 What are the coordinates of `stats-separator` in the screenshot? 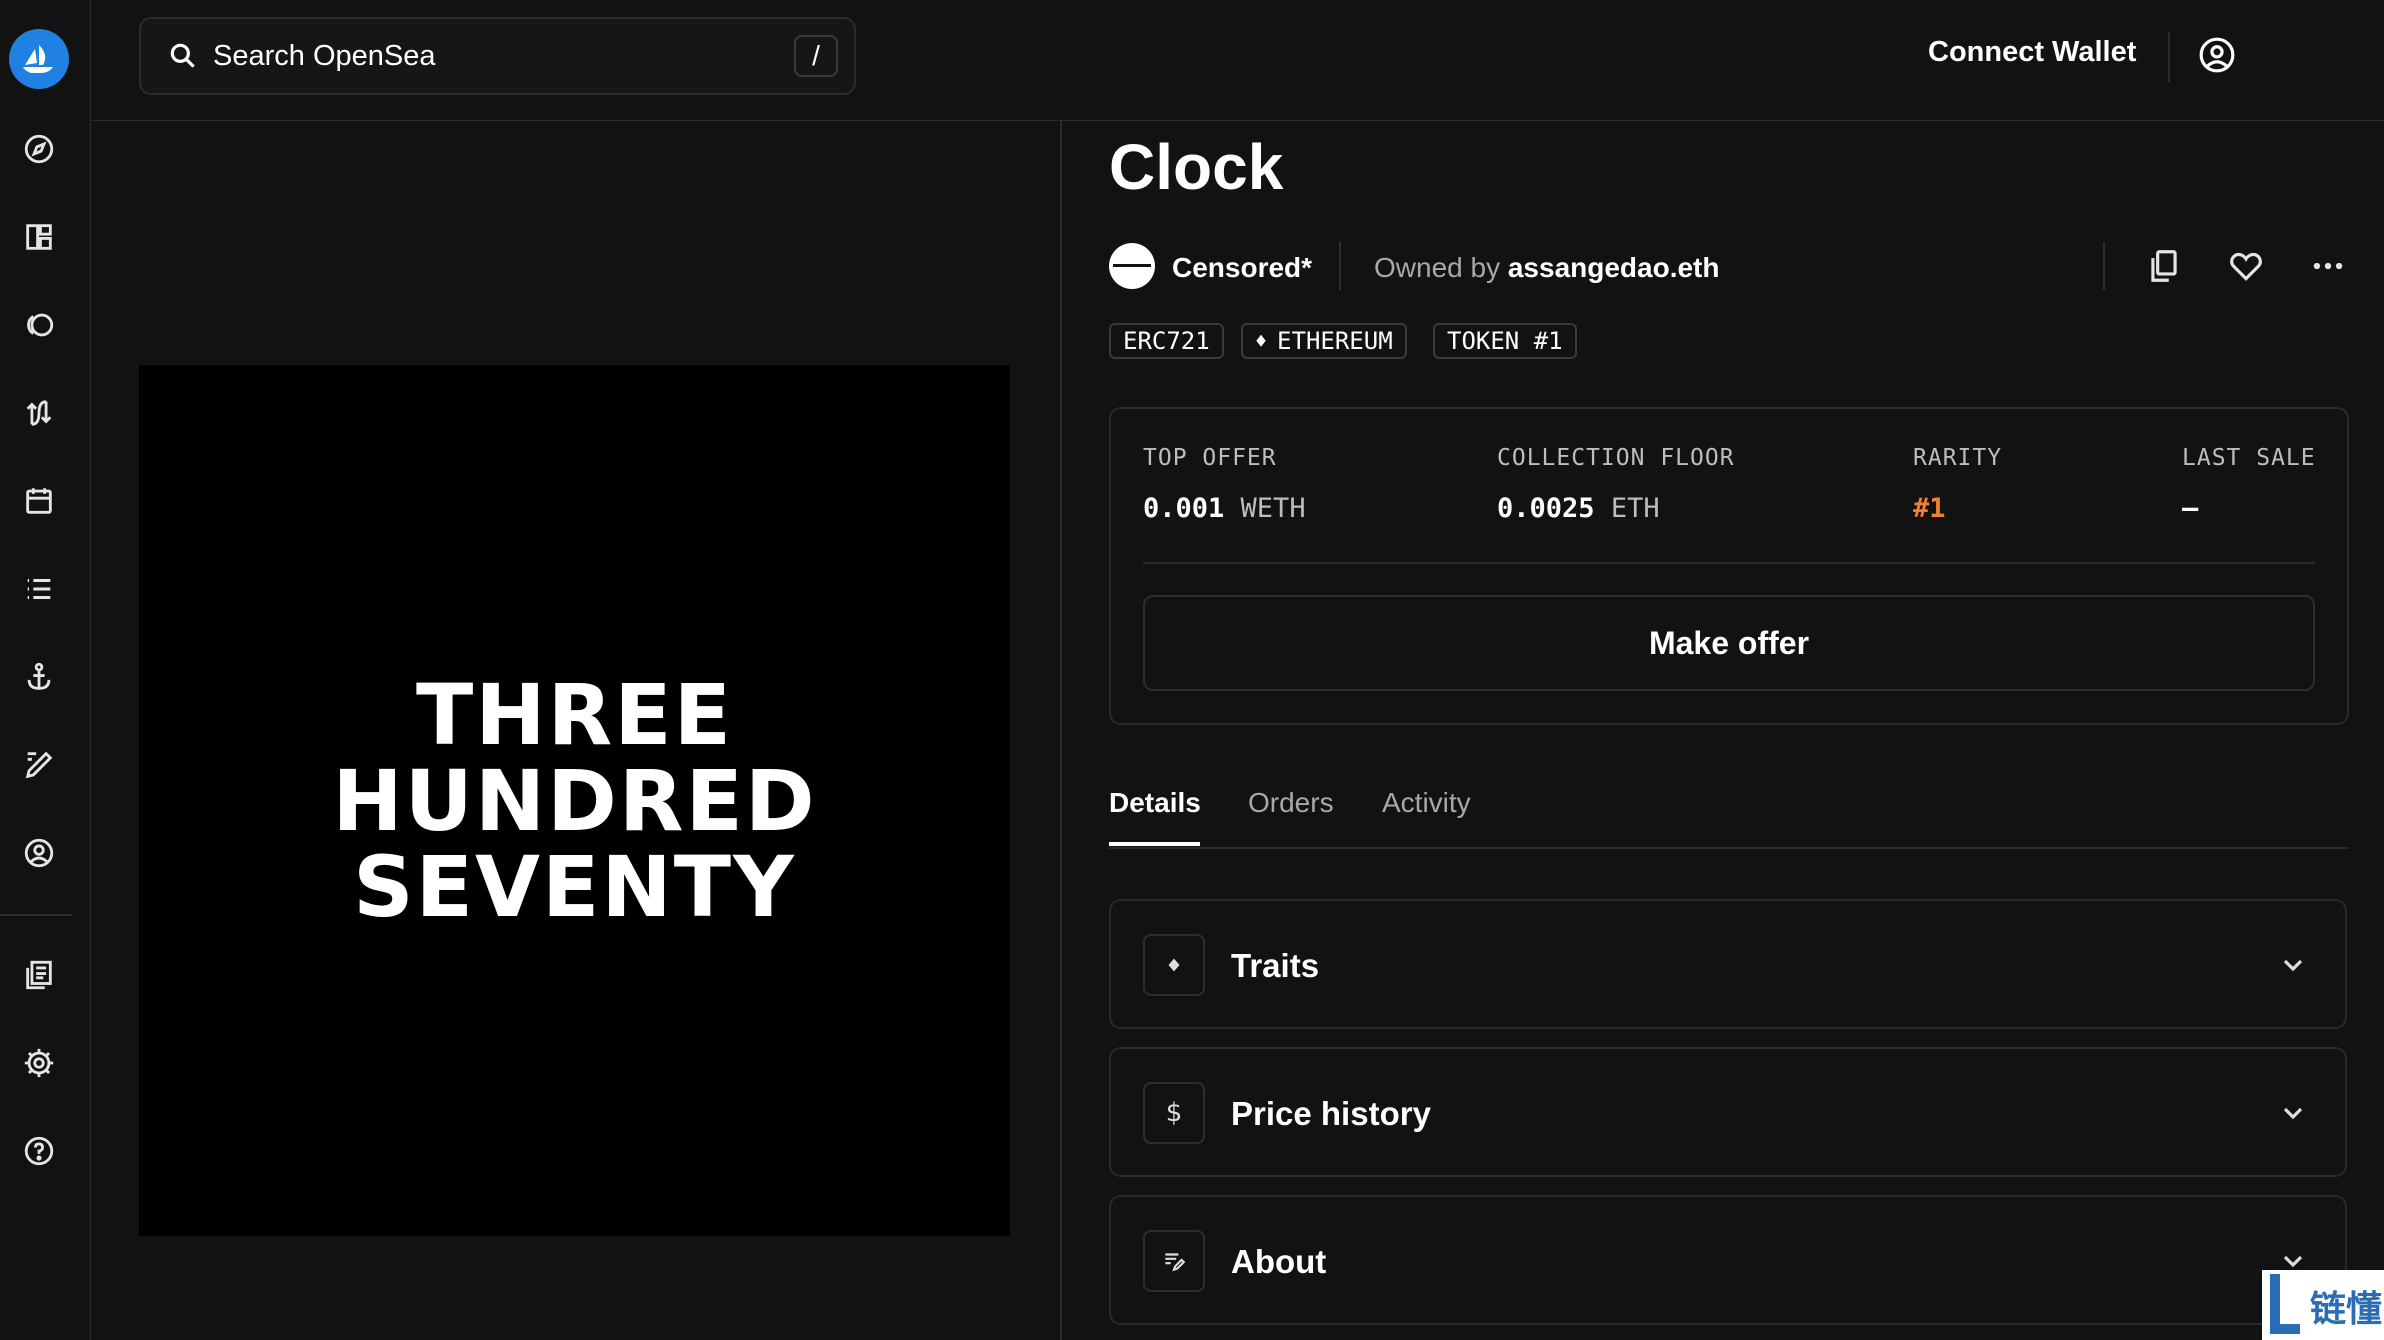 It's located at (1729, 563).